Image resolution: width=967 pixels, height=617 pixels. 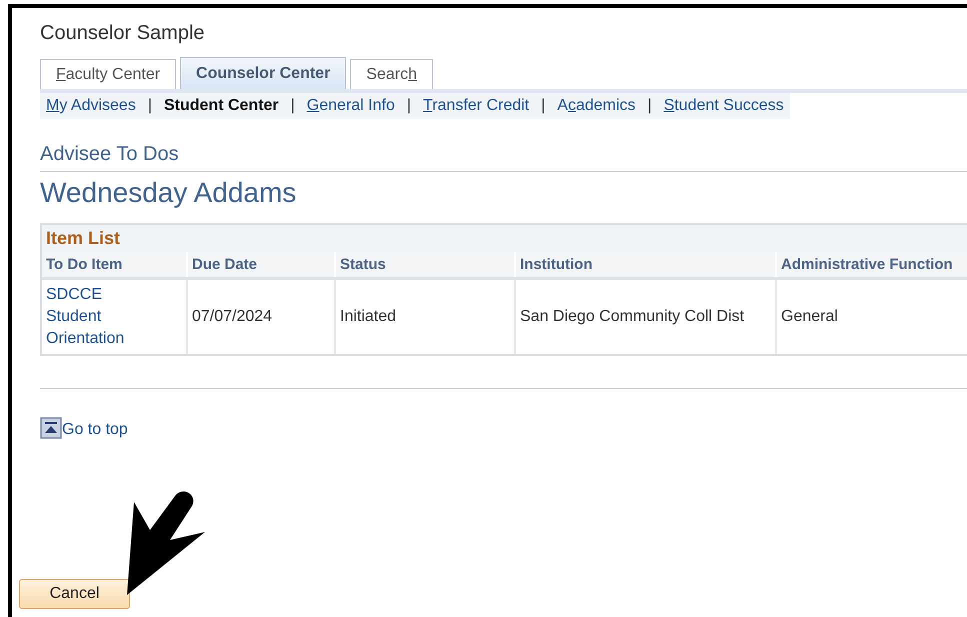 I want to click on nav-link: My Advisees, so click(x=91, y=106).